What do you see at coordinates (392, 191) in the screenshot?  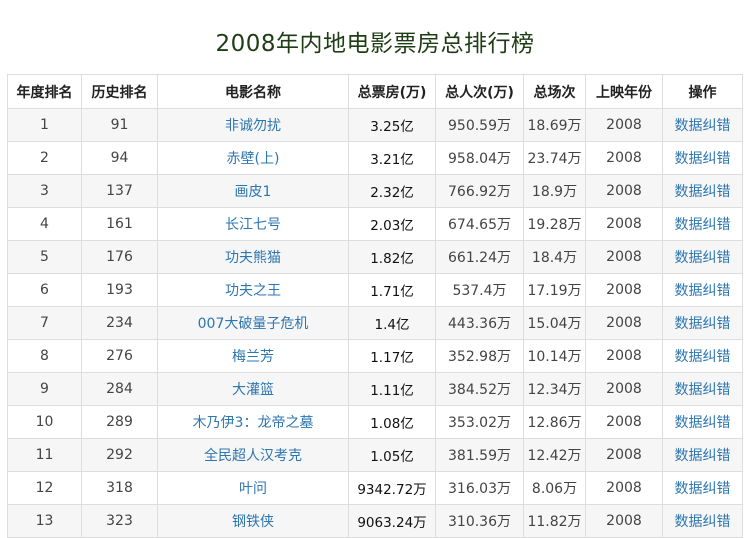 I see `cell-box-office: 2.32亿` at bounding box center [392, 191].